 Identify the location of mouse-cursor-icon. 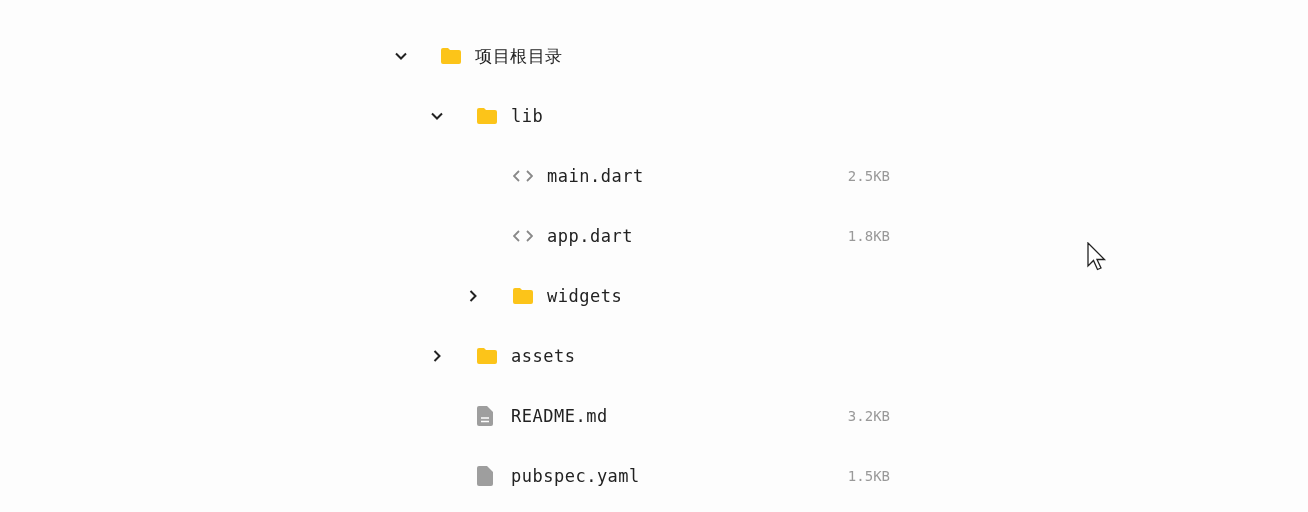
(1097, 257).